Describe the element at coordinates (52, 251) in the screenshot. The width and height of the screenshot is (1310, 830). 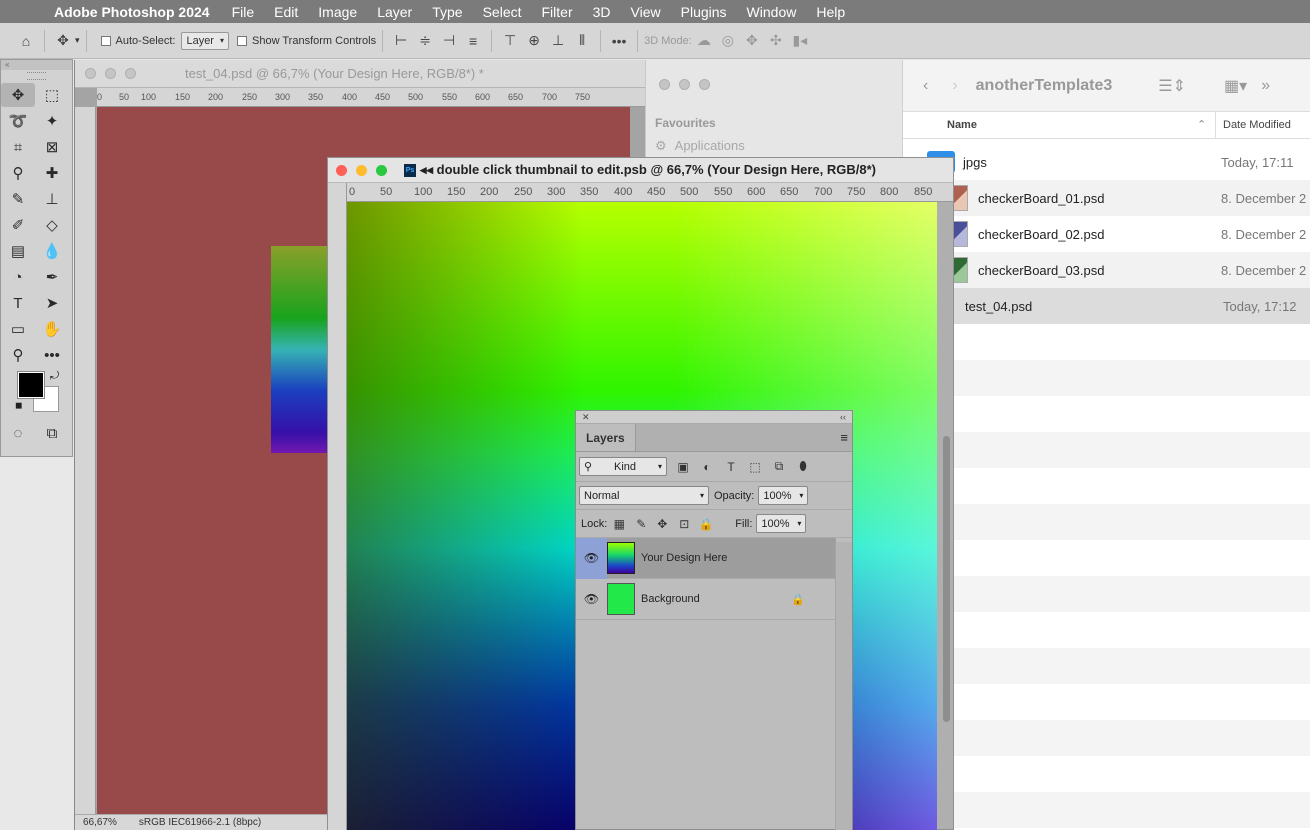
I see `blur-tool-icon: 💧` at that location.